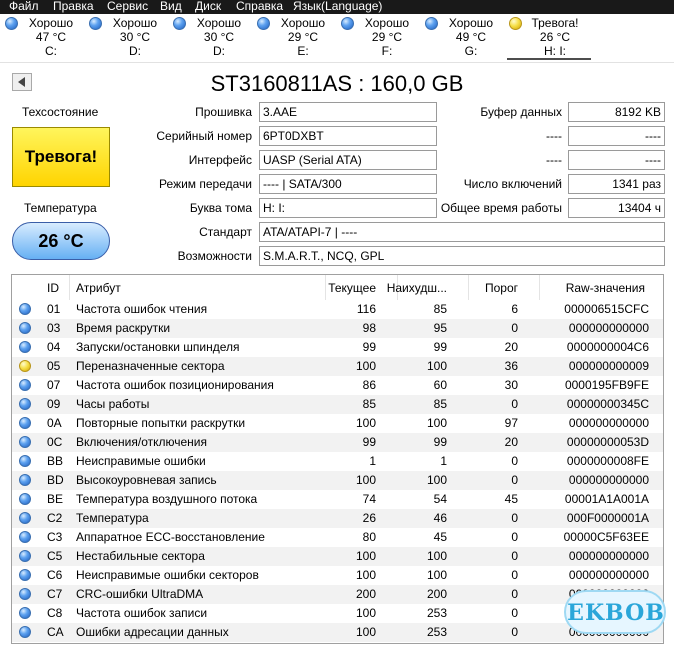  I want to click on cell-id: BB, so click(55, 461).